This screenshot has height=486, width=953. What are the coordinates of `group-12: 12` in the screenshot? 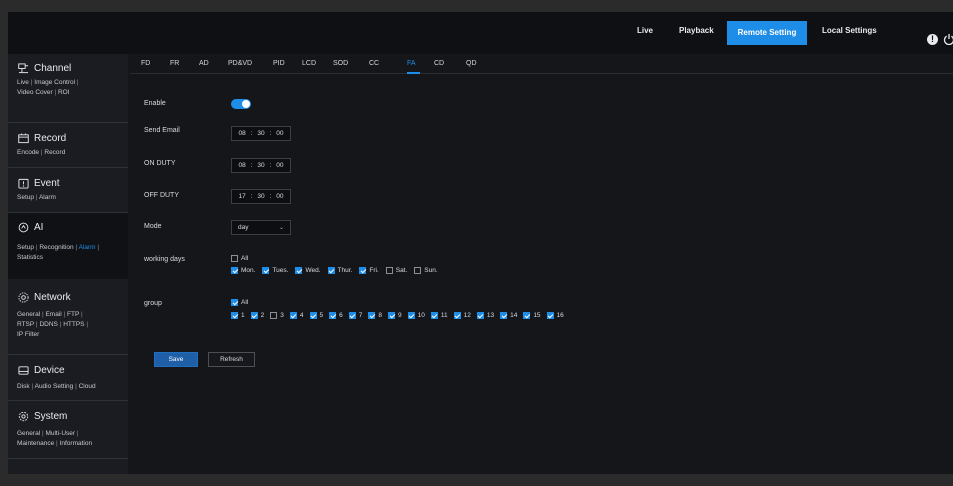 It's located at (462, 315).